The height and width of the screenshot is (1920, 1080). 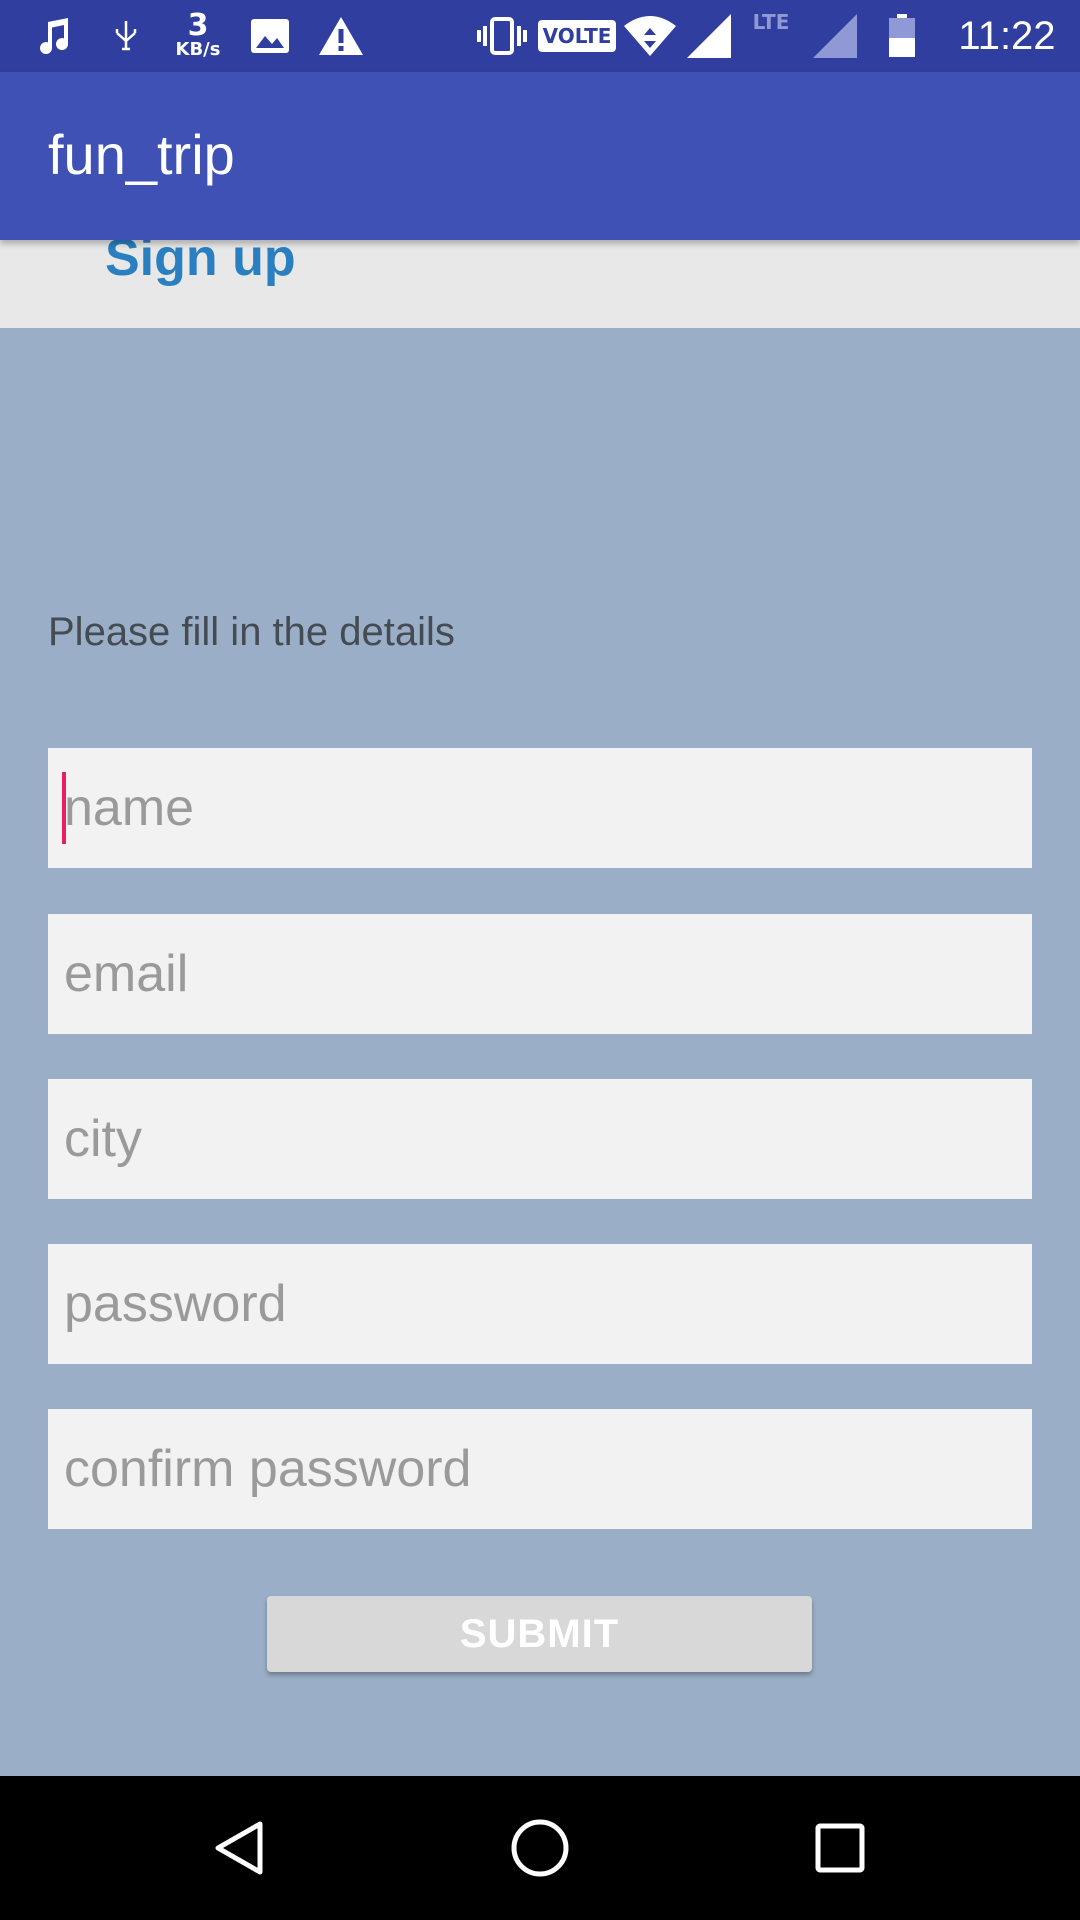 I want to click on submit-button: SUBMIT, so click(x=539, y=1634).